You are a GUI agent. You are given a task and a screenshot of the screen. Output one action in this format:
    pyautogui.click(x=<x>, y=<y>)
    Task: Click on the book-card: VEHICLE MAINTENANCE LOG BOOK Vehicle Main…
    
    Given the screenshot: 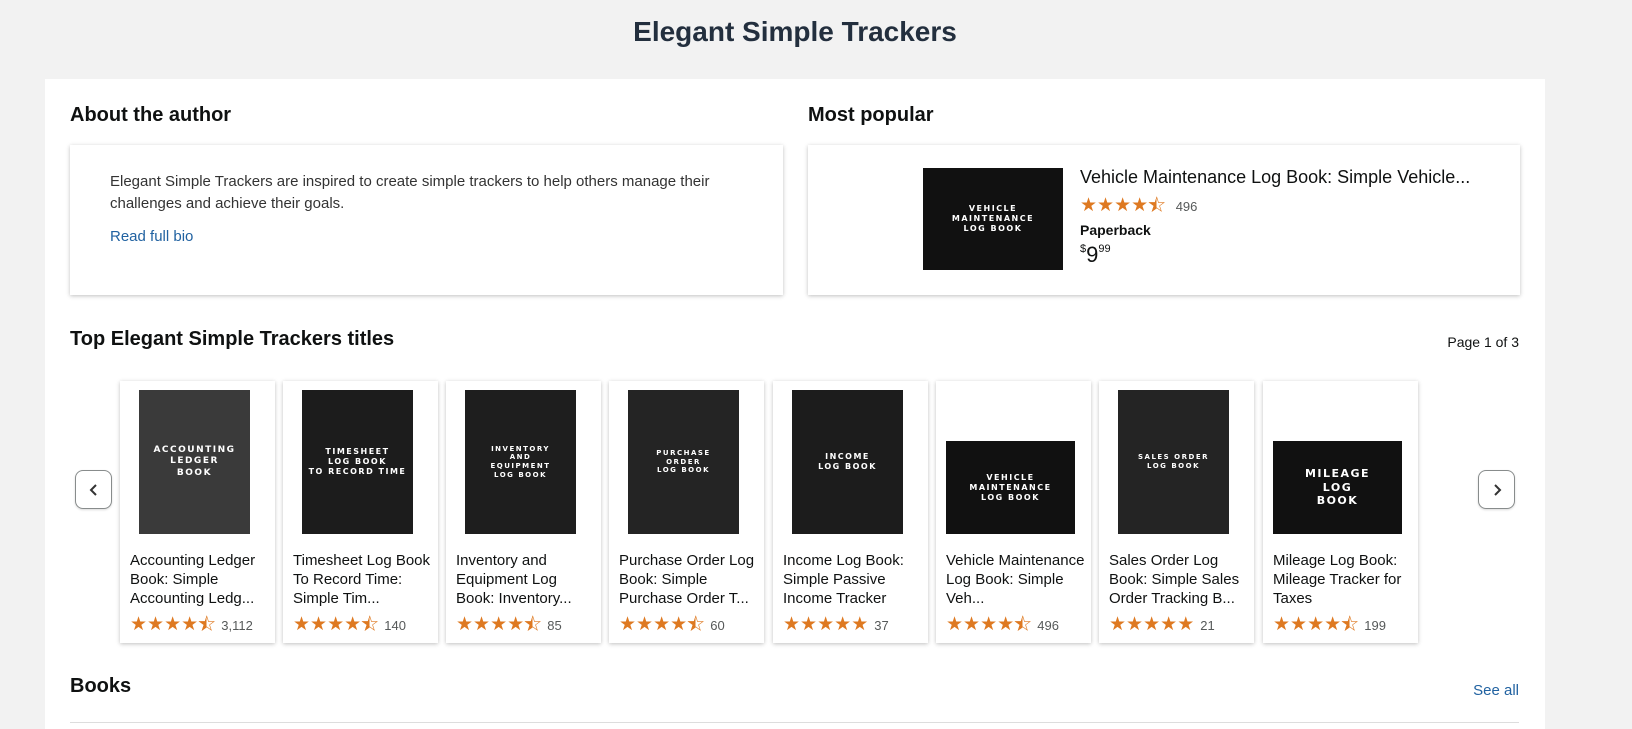 What is the action you would take?
    pyautogui.click(x=1013, y=512)
    